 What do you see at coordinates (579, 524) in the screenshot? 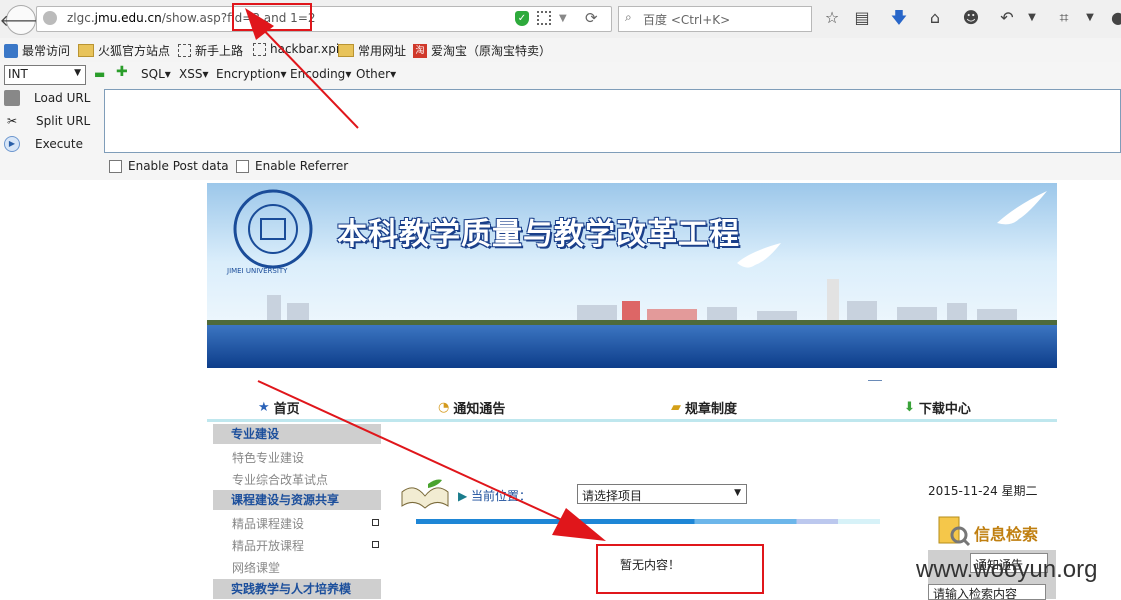
I see `arrowhead-icon` at bounding box center [579, 524].